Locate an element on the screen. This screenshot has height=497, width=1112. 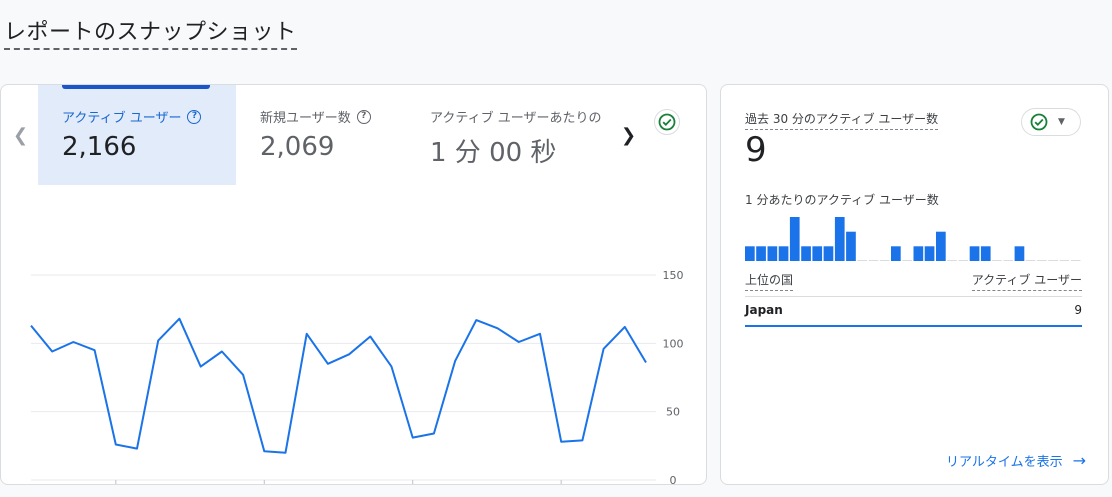
realtime-value: 9 is located at coordinates (756, 150).